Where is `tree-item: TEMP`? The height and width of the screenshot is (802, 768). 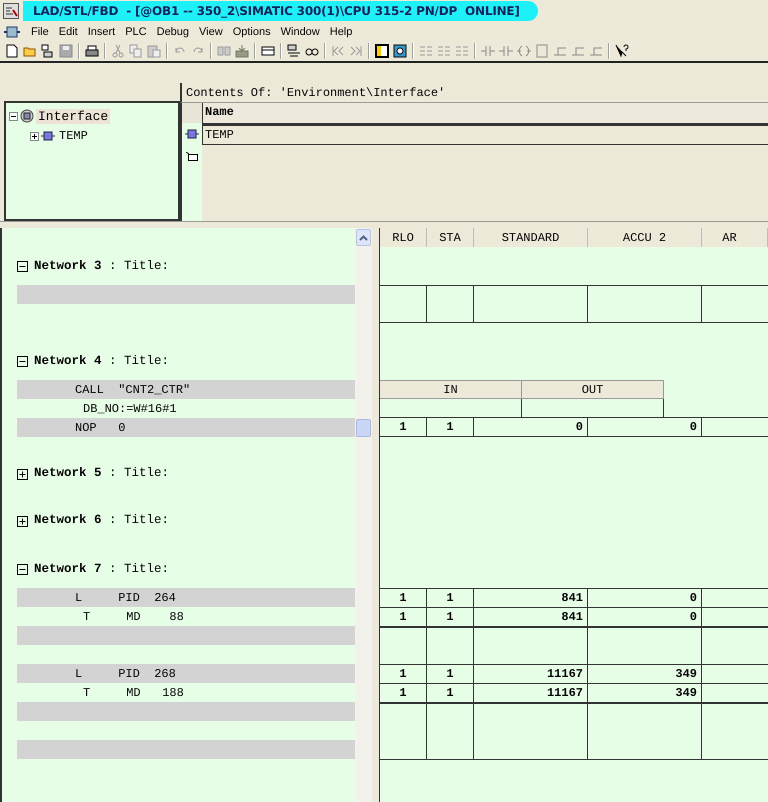 tree-item: TEMP is located at coordinates (73, 136).